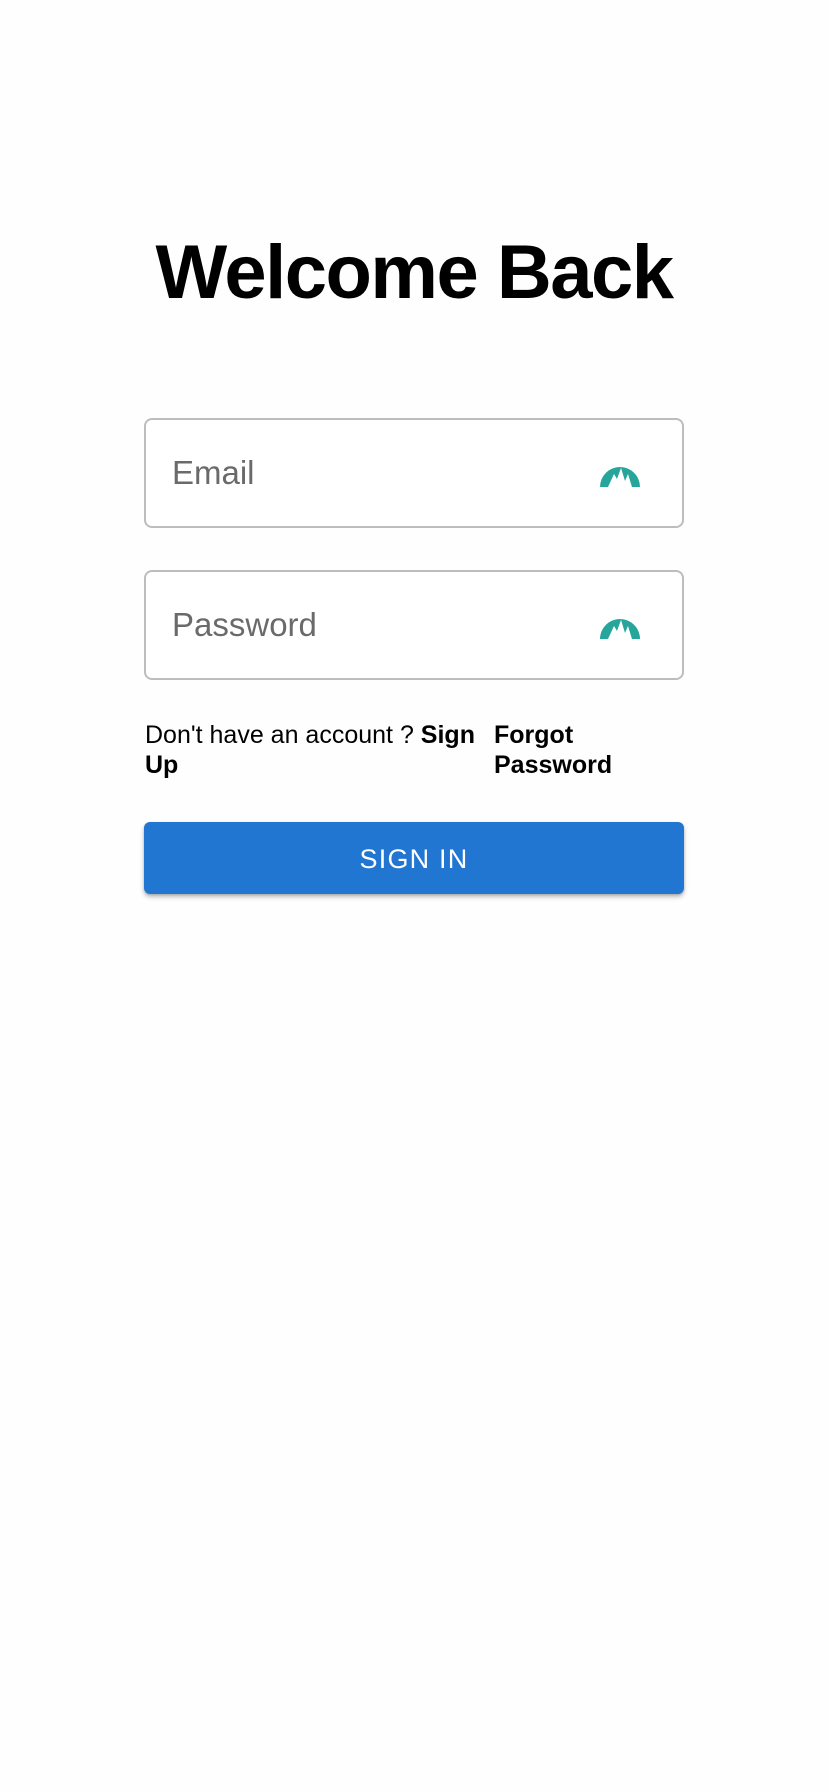 The image size is (828, 1792). I want to click on password-field, so click(414, 625).